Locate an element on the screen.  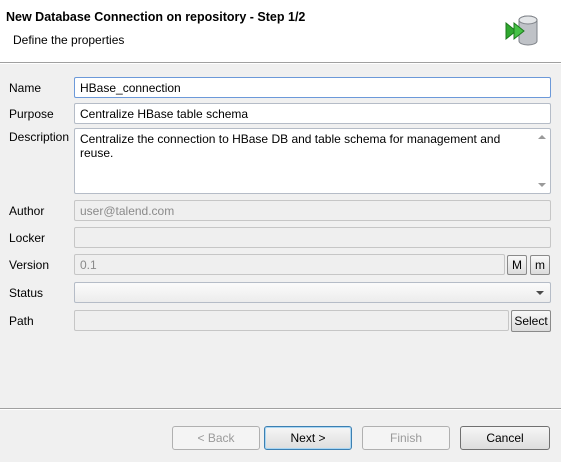
path-select-button: Select is located at coordinates (531, 321).